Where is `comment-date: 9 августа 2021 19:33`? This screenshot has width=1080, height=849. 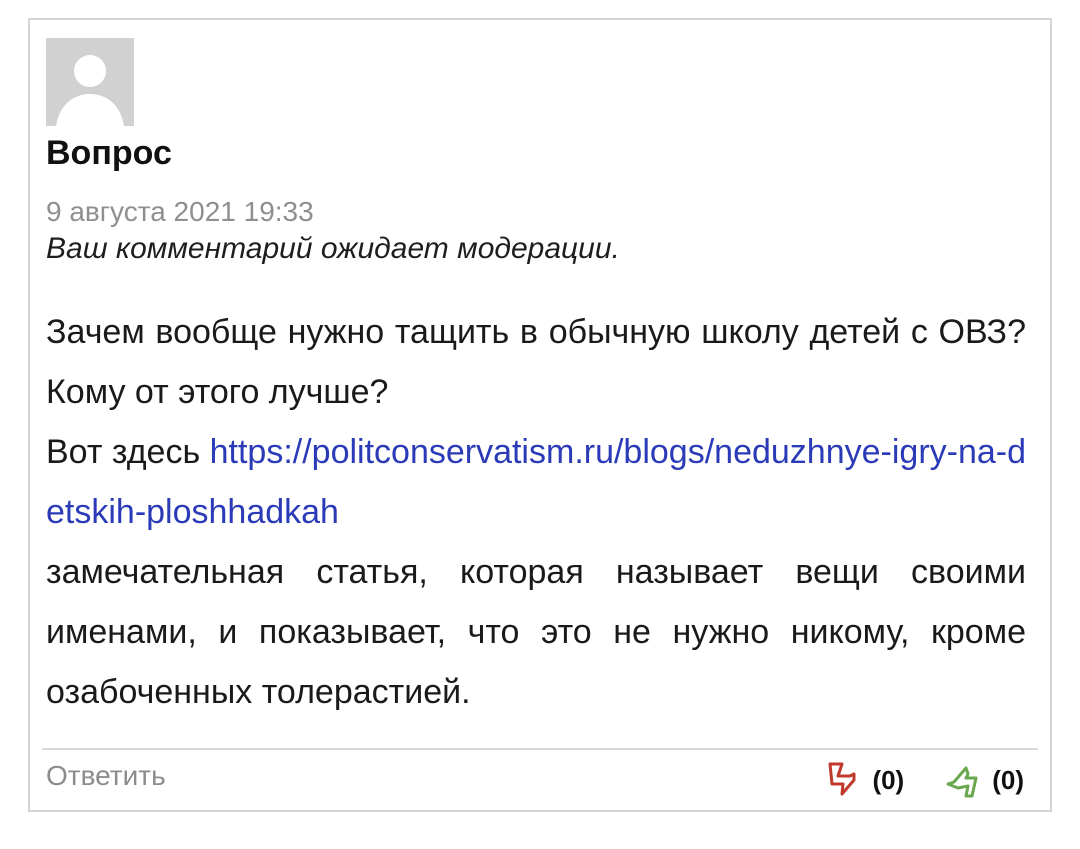 comment-date: 9 августа 2021 19:33 is located at coordinates (180, 211).